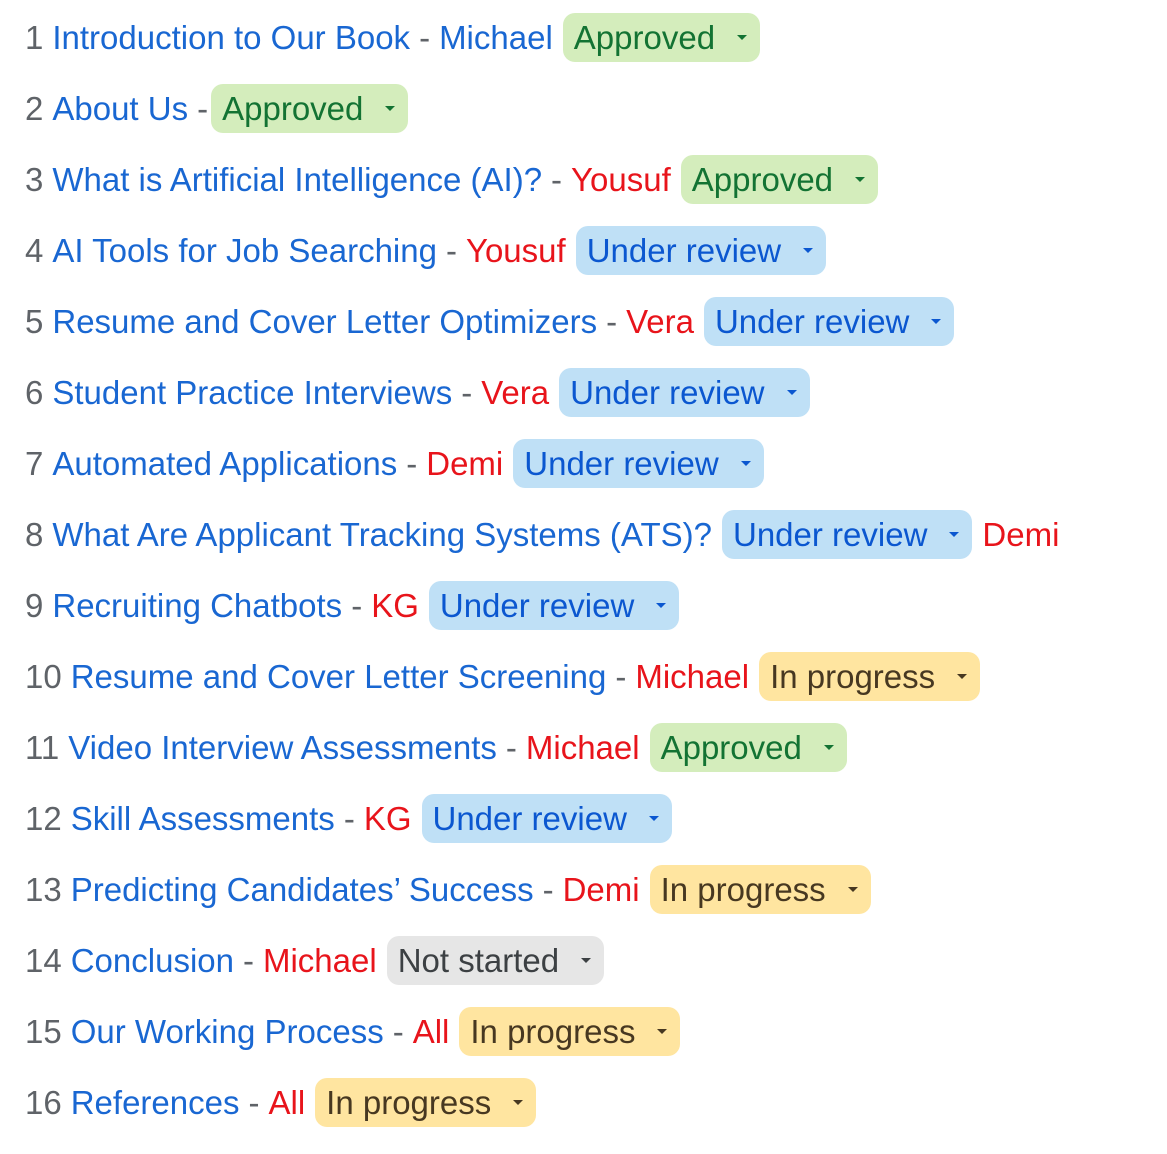  Describe the element at coordinates (152, 960) in the screenshot. I see `chapter-title-link: Conclusion` at that location.